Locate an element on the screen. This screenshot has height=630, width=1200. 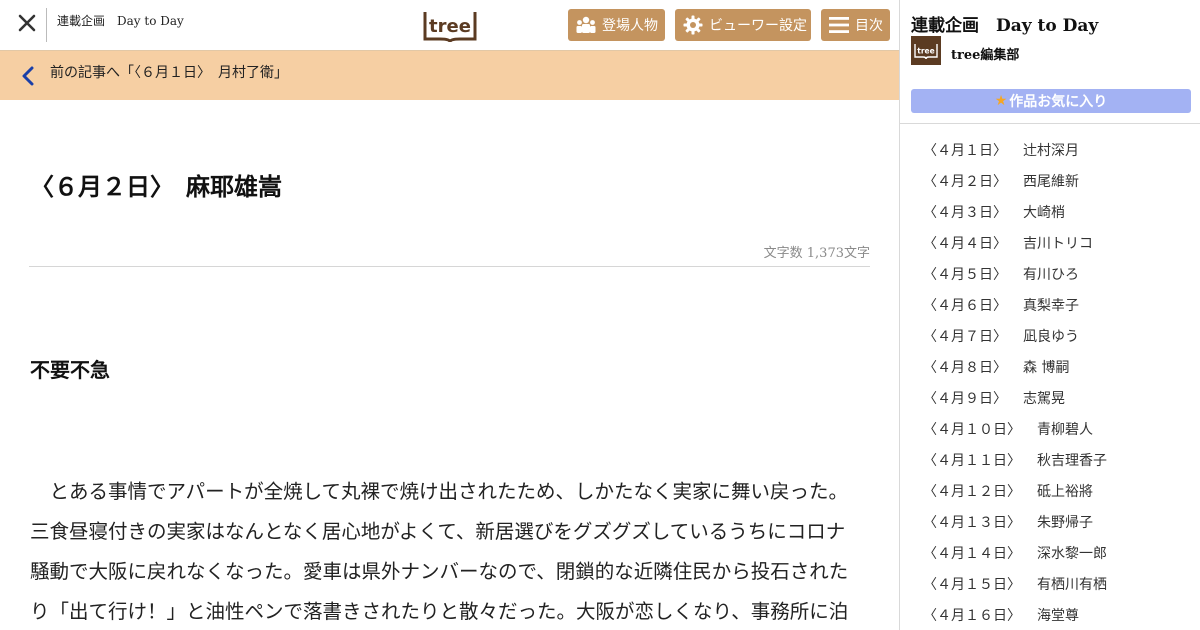
menu-icon is located at coordinates (839, 25).